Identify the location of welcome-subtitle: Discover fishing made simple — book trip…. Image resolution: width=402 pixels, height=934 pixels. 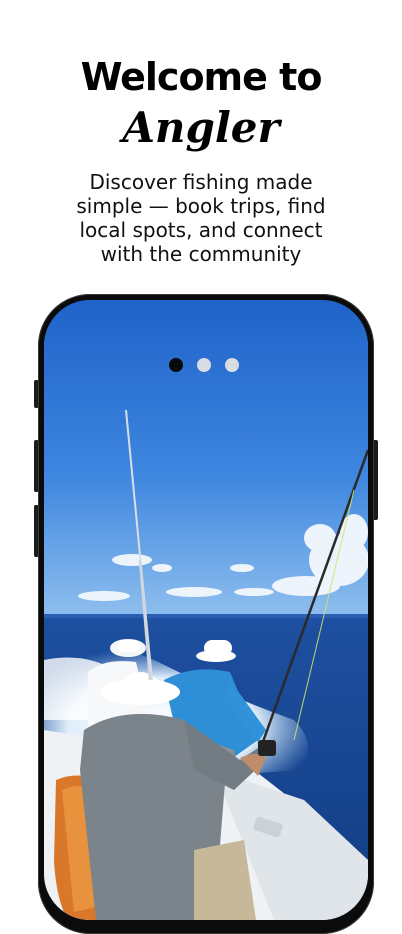
(201, 218).